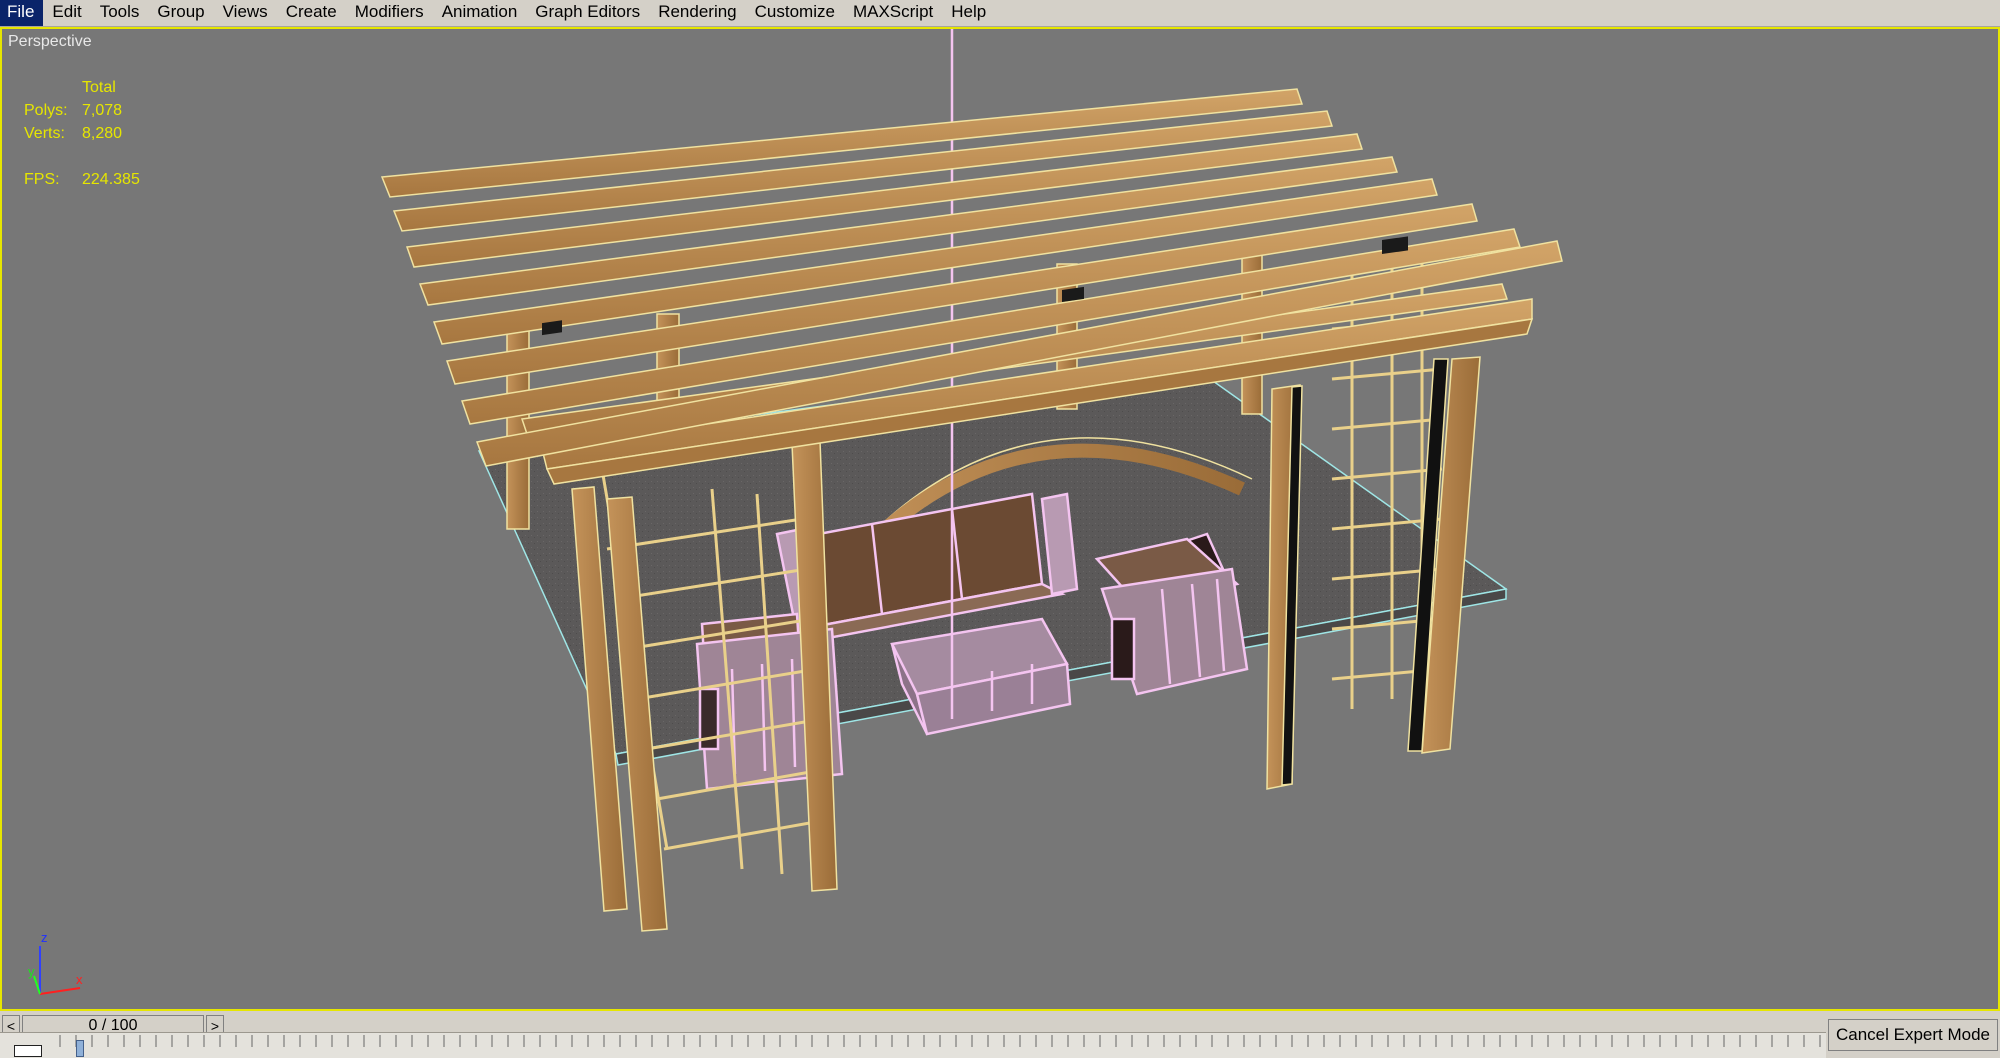 The width and height of the screenshot is (2000, 1058). I want to click on axis-y-label: y, so click(31, 971).